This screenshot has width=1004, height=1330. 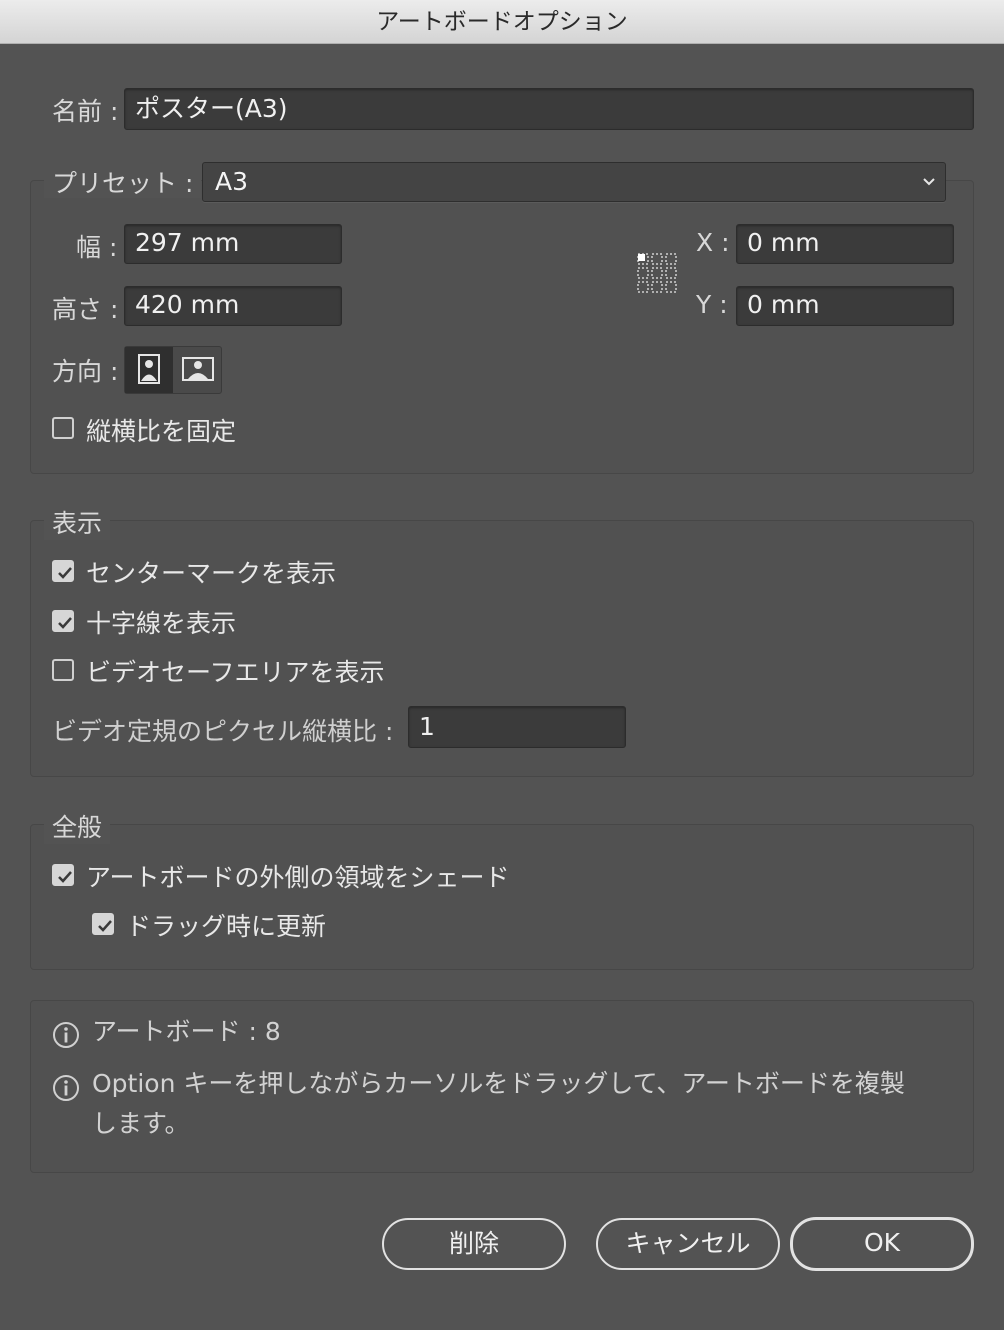 I want to click on fade-checkbox, so click(x=63, y=875).